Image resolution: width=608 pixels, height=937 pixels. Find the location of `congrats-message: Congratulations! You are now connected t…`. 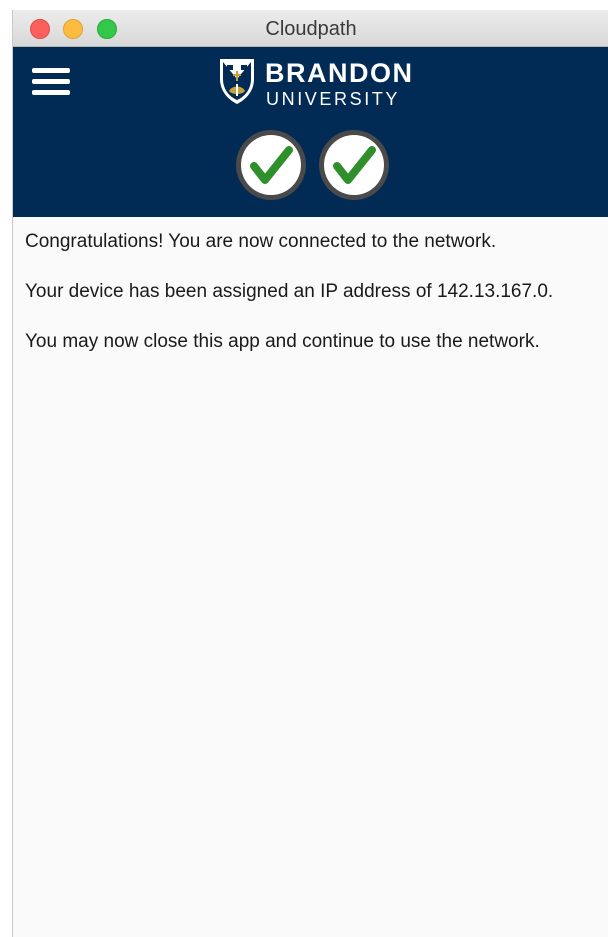

congrats-message: Congratulations! You are now connected t… is located at coordinates (261, 241).